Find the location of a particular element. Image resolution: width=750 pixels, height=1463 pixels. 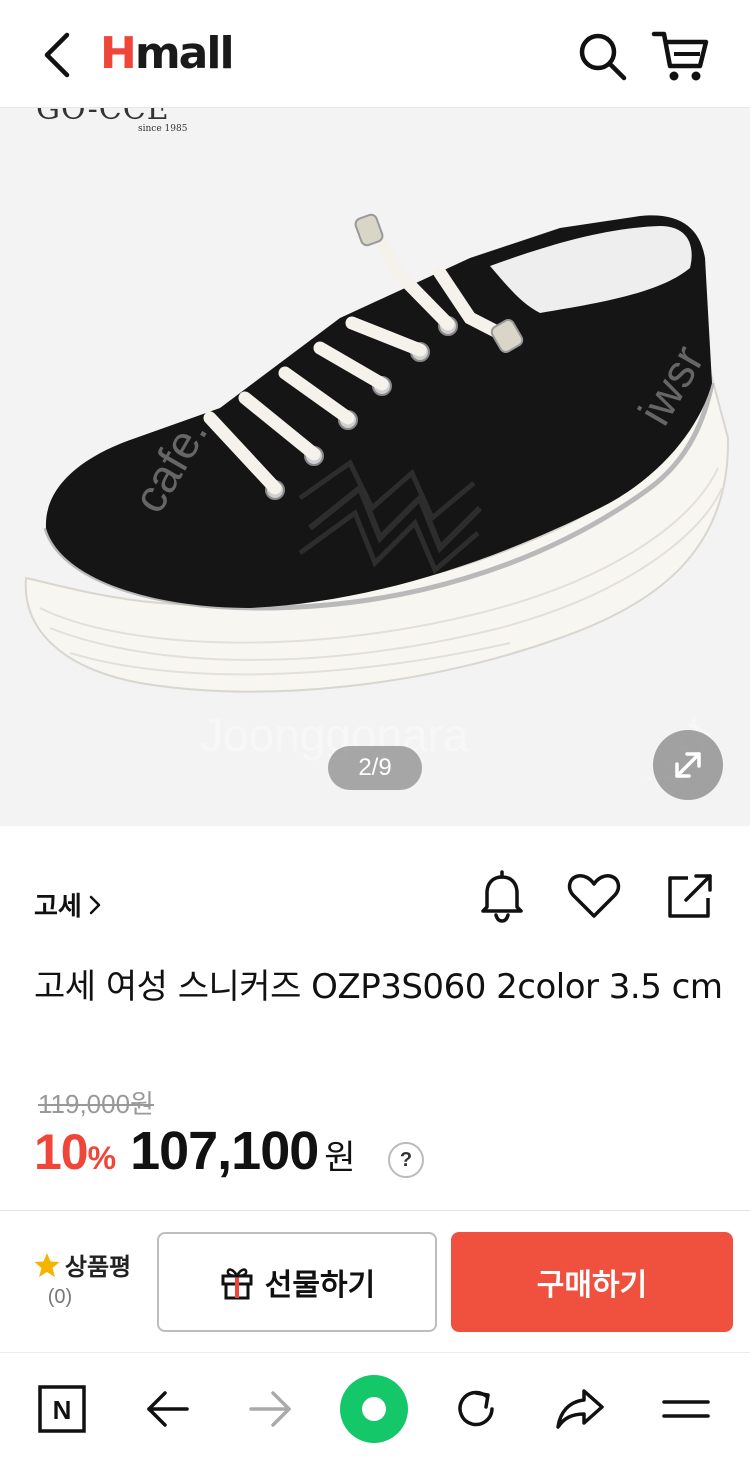

expand-image-button is located at coordinates (688, 765).